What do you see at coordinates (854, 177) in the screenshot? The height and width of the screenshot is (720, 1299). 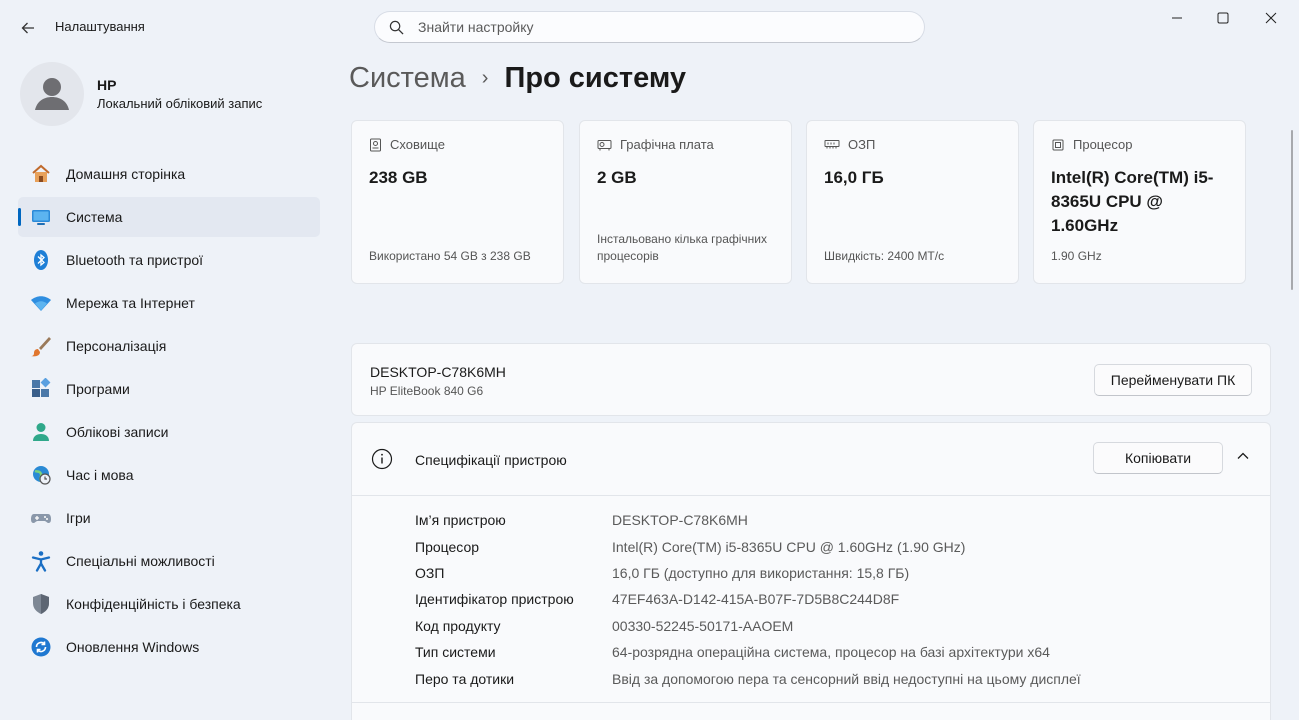 I see `card-value: 16,0 ГБ` at bounding box center [854, 177].